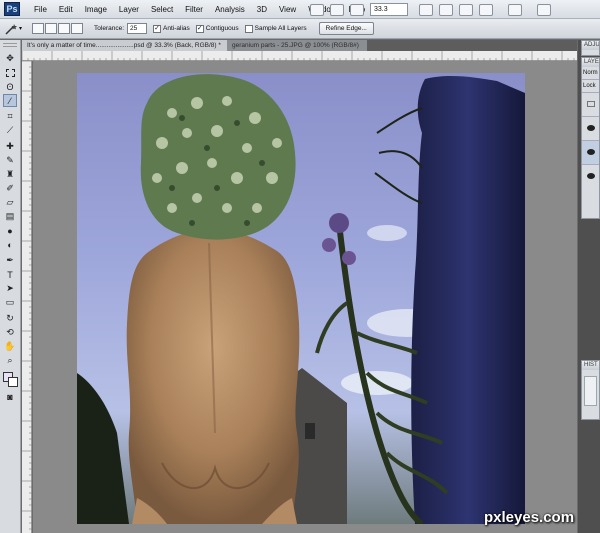 The height and width of the screenshot is (533, 600). What do you see at coordinates (10, 72) in the screenshot?
I see `marquee-icon` at bounding box center [10, 72].